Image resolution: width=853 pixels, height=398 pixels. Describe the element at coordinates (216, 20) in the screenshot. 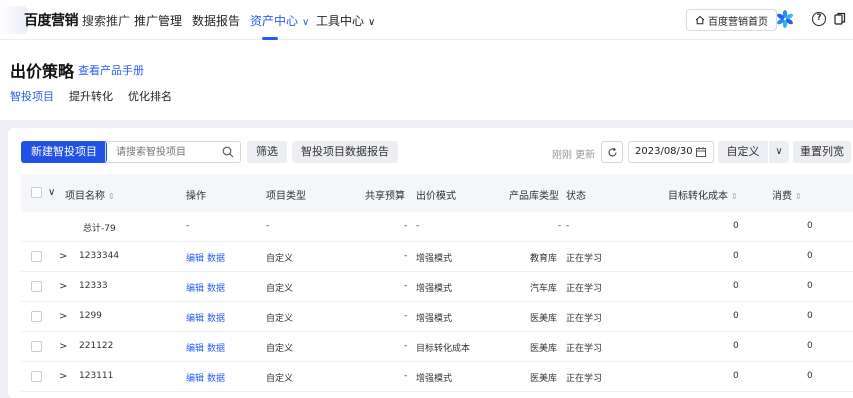

I see `nav-item-data-report: 数据报告` at that location.